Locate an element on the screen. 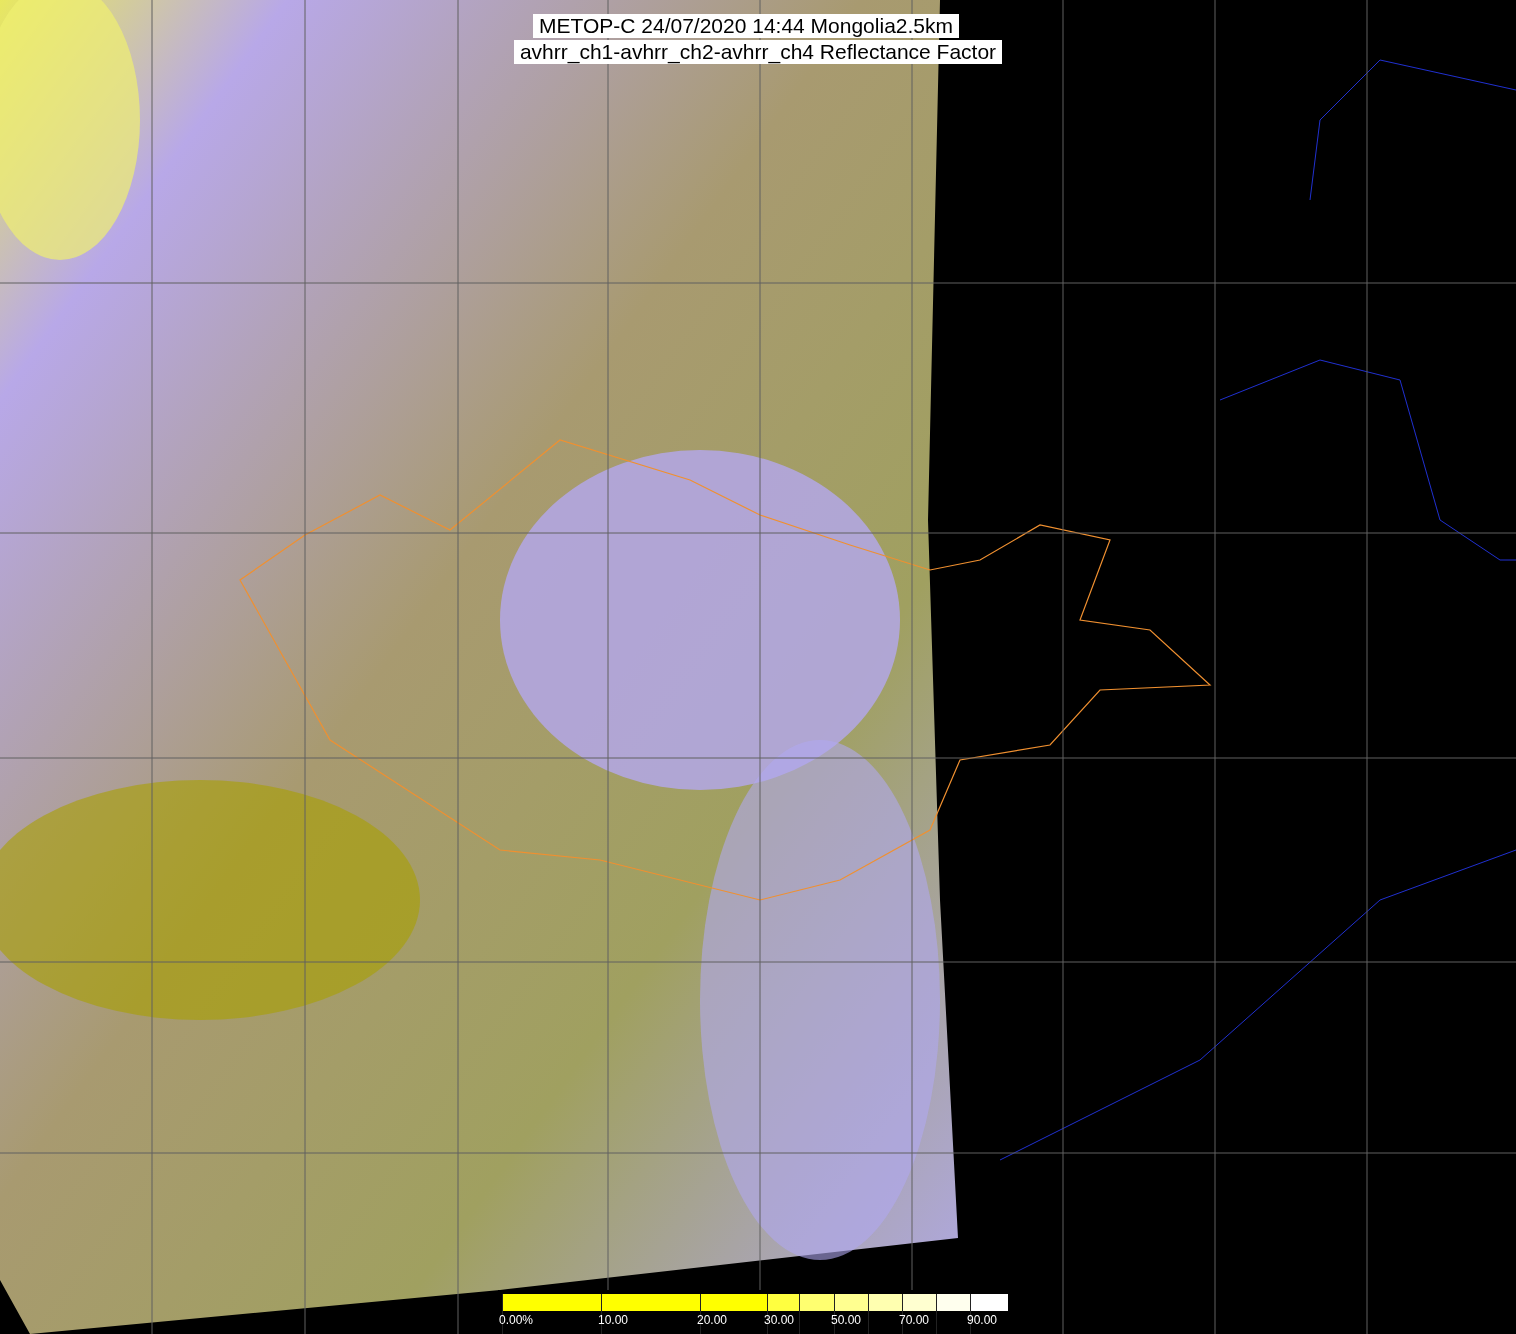 The height and width of the screenshot is (1334, 1516). tick-label: 50.00 is located at coordinates (846, 1320).